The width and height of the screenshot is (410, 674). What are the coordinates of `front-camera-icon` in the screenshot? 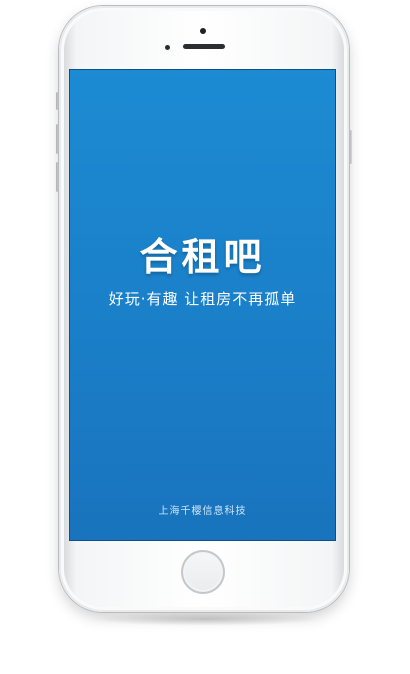 It's located at (203, 31).